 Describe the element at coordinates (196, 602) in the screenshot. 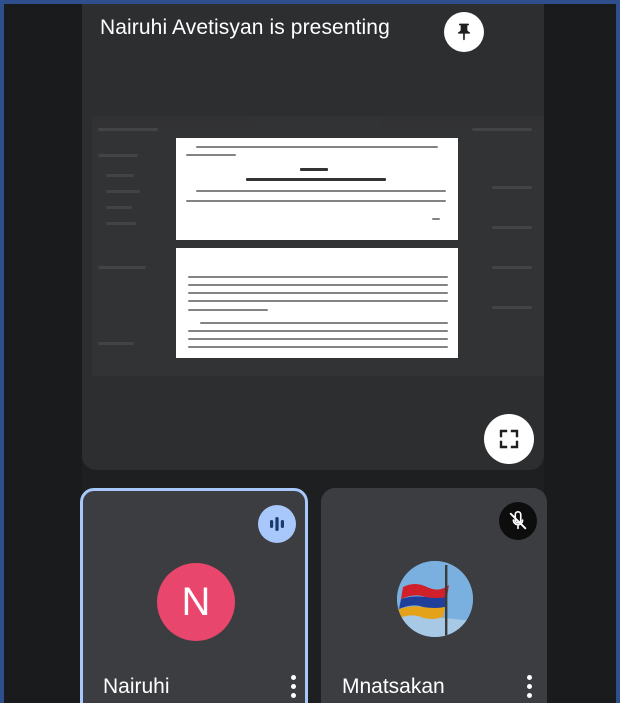

I see `avatar: N` at that location.